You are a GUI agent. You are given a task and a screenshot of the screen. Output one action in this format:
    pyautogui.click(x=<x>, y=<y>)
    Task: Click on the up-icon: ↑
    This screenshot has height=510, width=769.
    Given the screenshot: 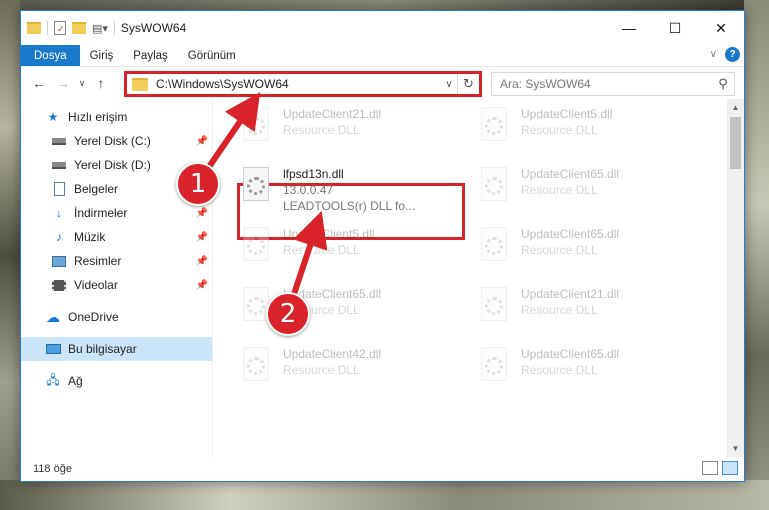 What is the action you would take?
    pyautogui.click(x=101, y=83)
    